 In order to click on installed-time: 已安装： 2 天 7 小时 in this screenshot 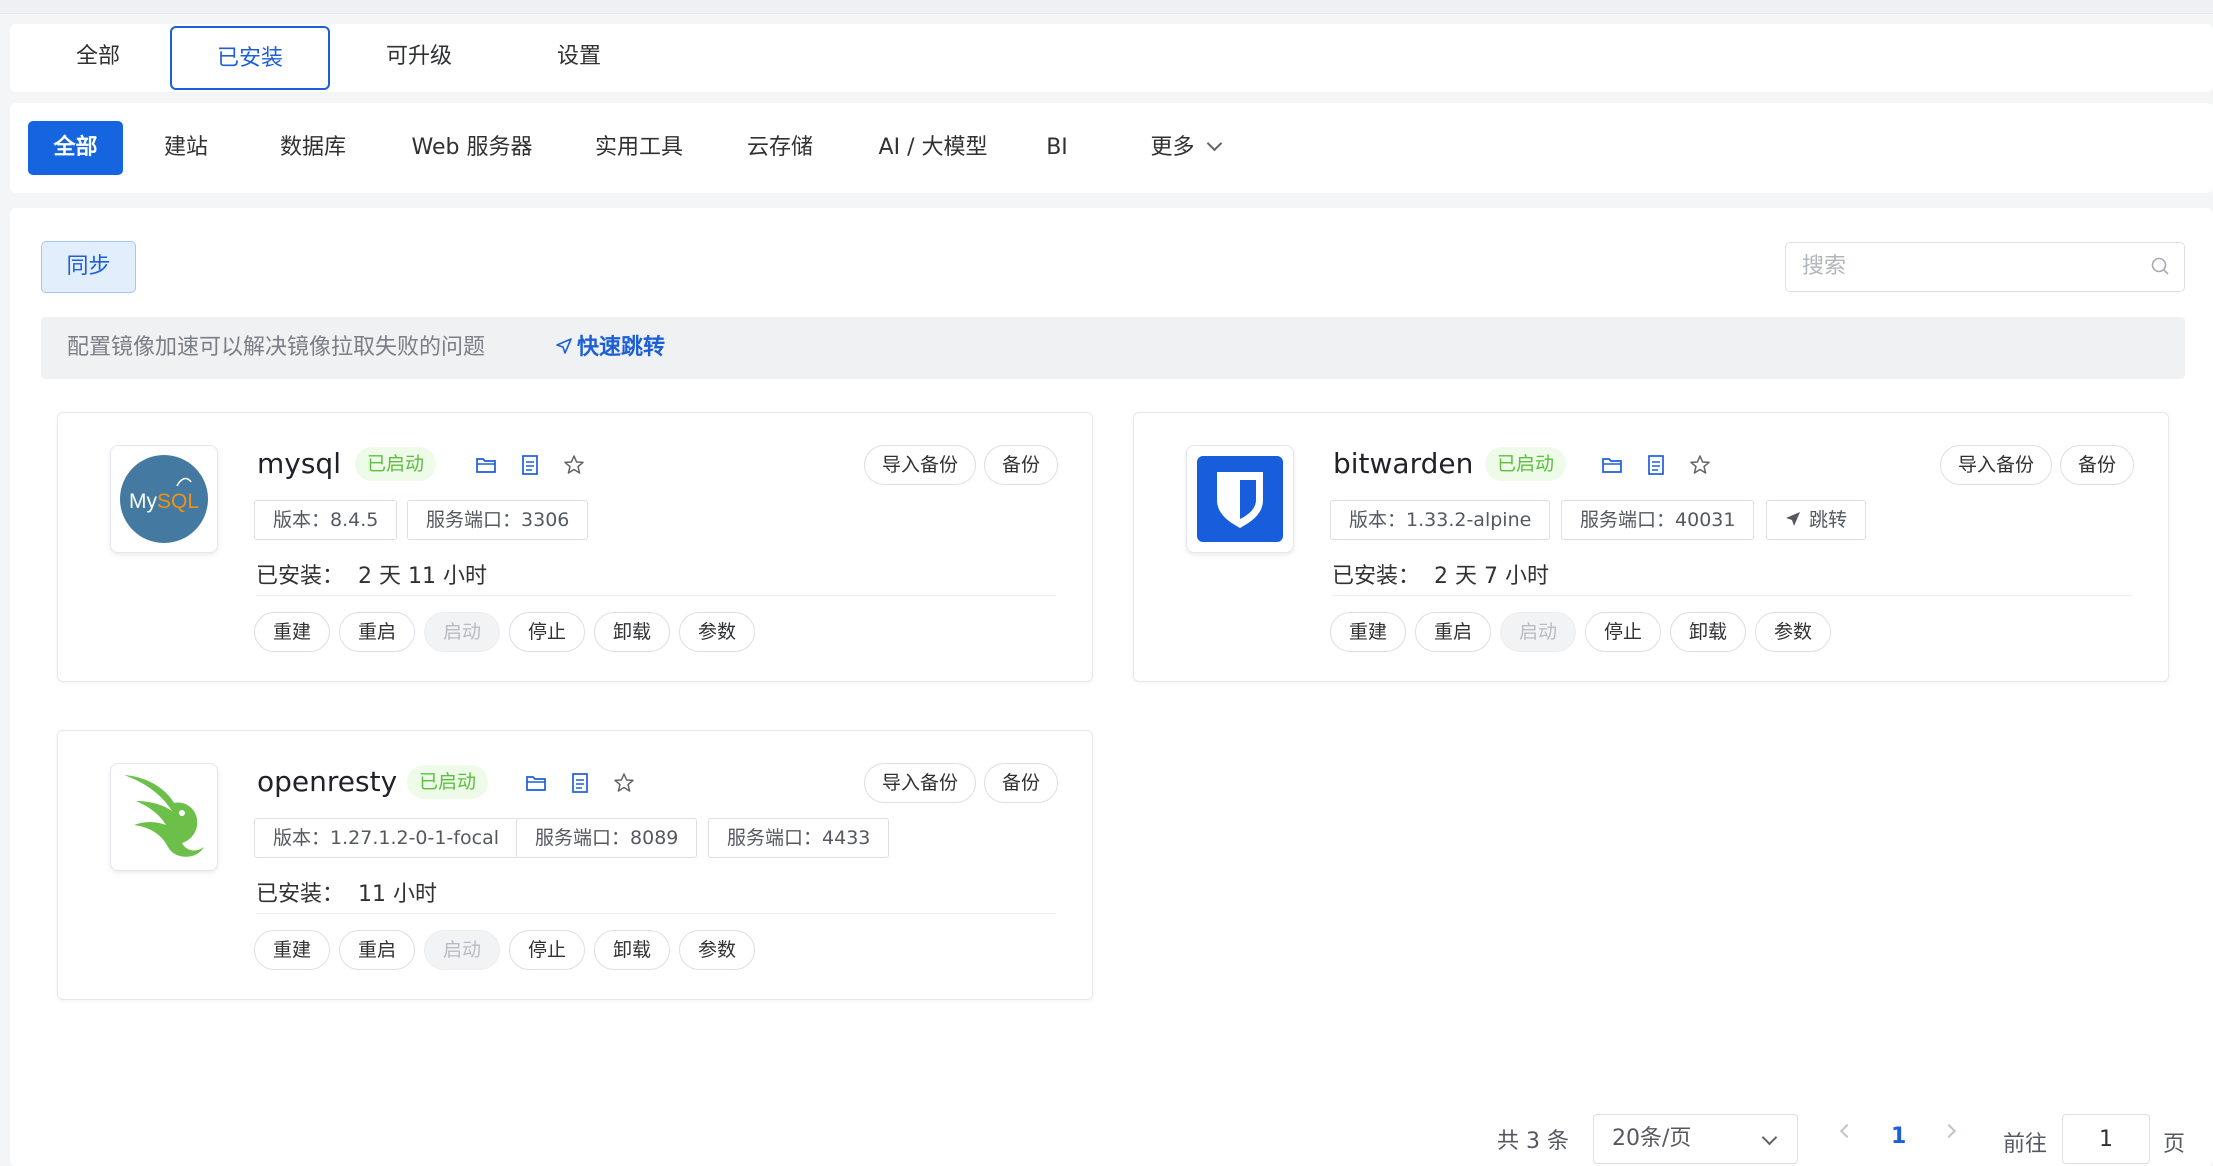, I will do `click(1440, 576)`.